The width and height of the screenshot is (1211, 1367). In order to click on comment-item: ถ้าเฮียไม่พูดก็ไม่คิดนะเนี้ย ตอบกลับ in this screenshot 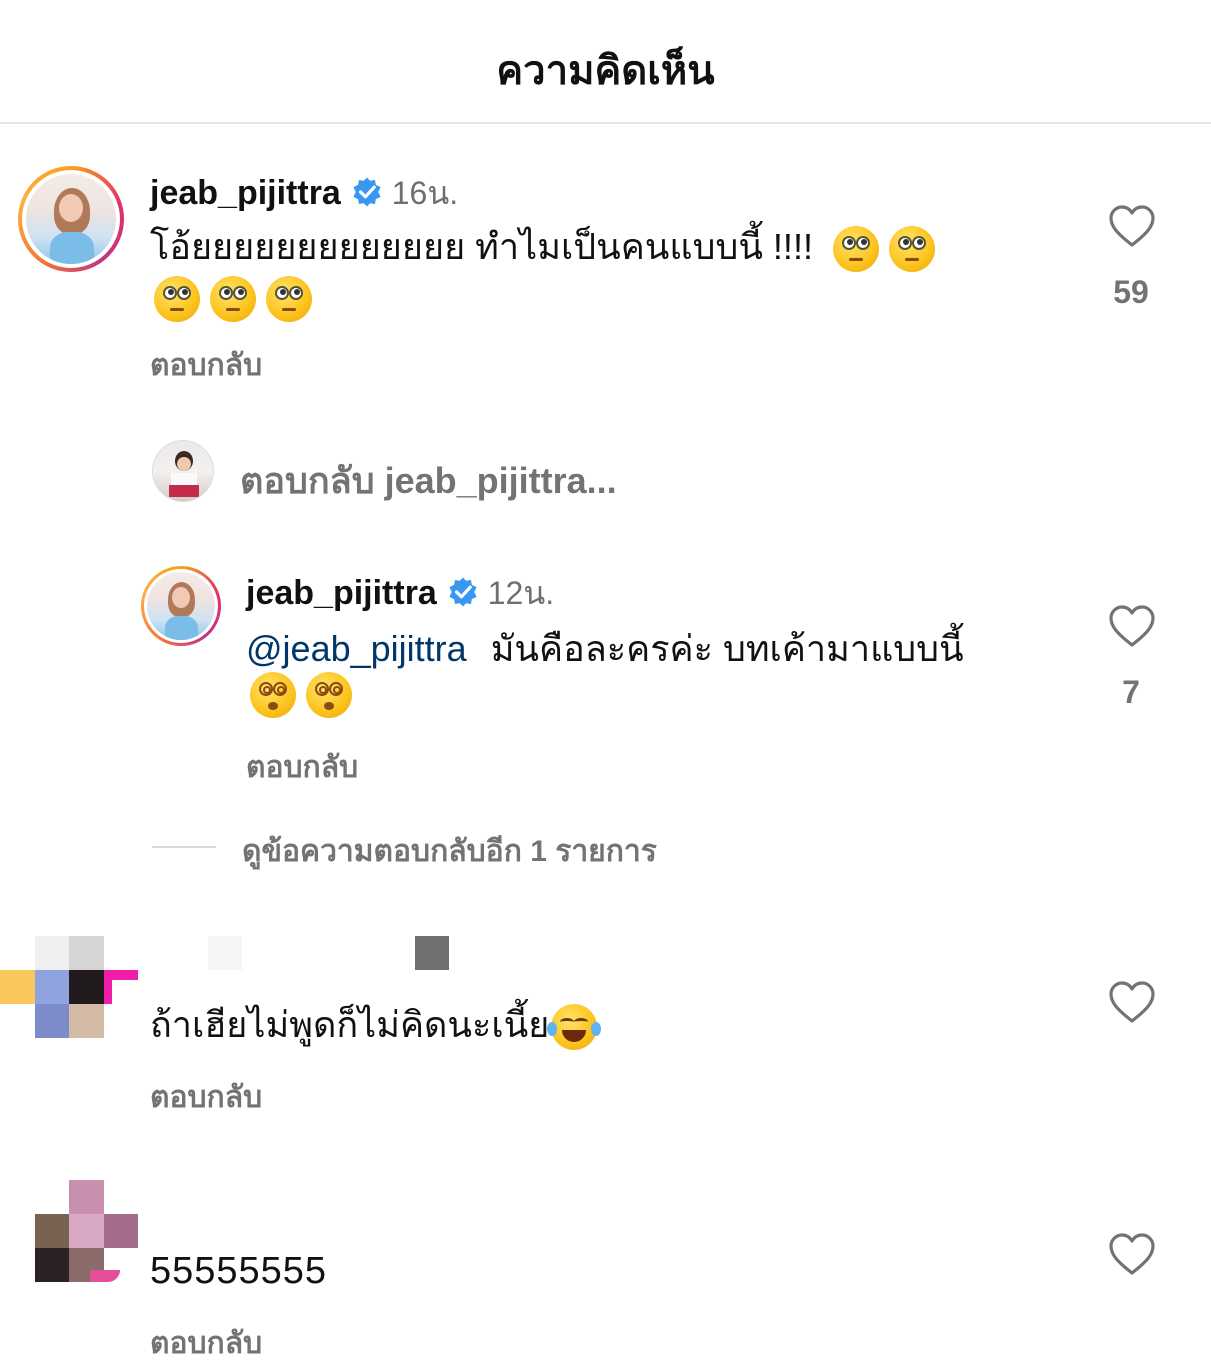, I will do `click(605, 1025)`.